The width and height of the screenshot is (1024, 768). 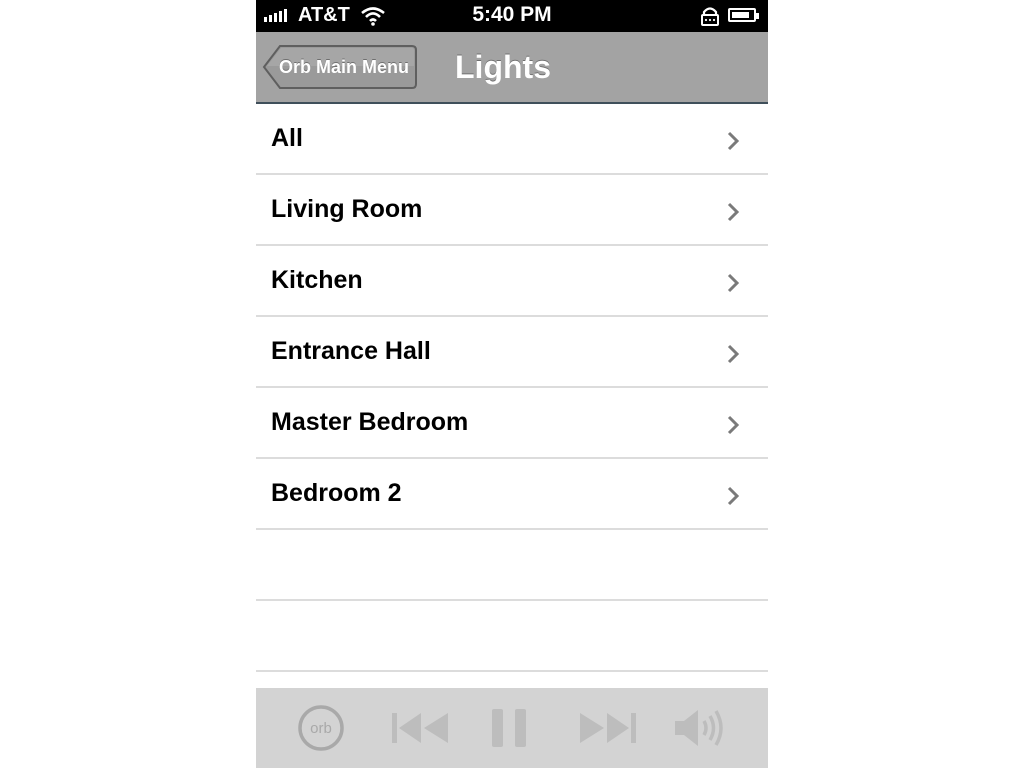 What do you see at coordinates (420, 728) in the screenshot?
I see `previous-track-icon` at bounding box center [420, 728].